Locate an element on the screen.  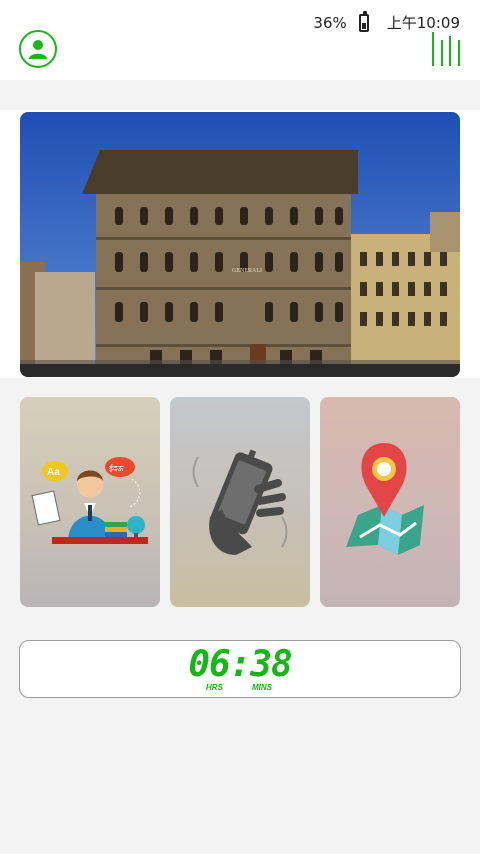
status-bar: 36% 上午10:09 is located at coordinates (386, 21).